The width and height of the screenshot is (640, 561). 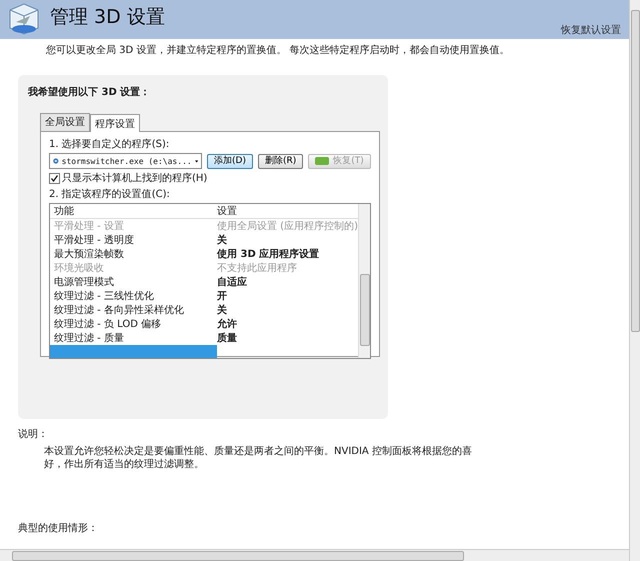 What do you see at coordinates (281, 161) in the screenshot?
I see `action-button: 删除(R)` at bounding box center [281, 161].